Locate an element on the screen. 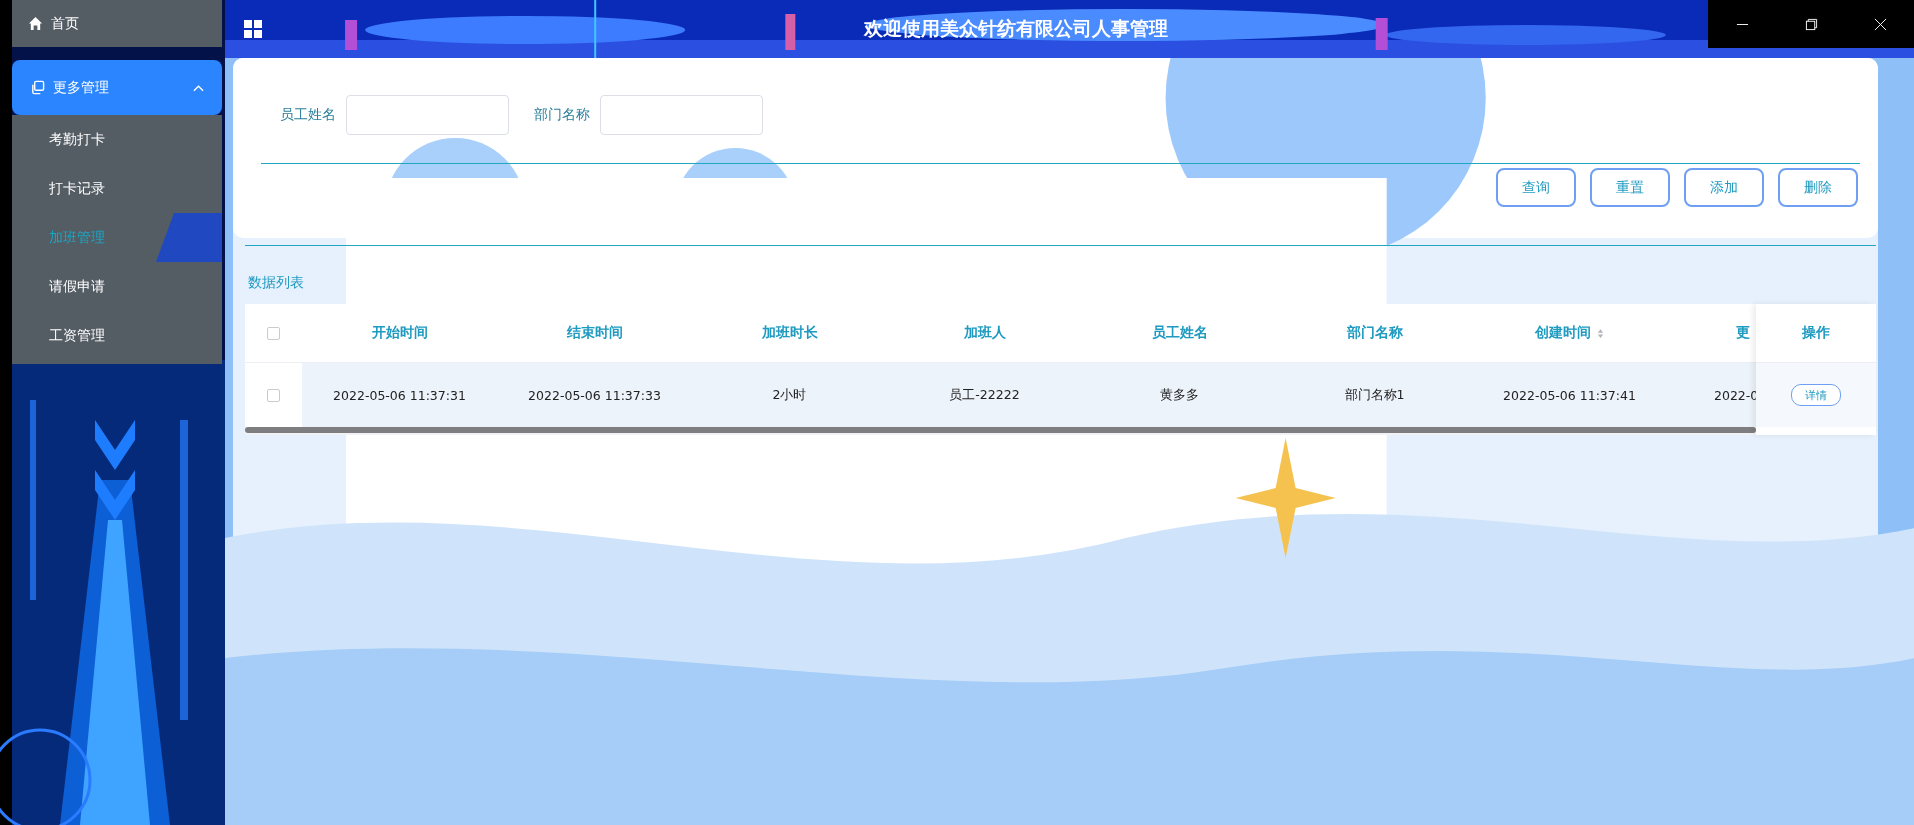 The width and height of the screenshot is (1914, 825). column-header: 创建时间 is located at coordinates (1569, 333).